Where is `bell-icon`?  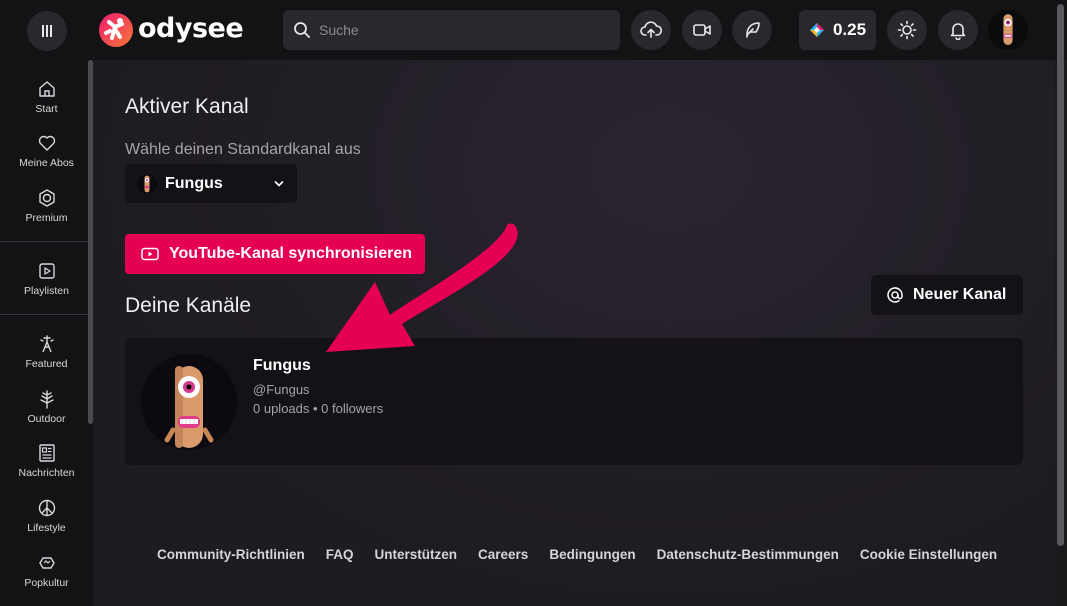 bell-icon is located at coordinates (958, 31).